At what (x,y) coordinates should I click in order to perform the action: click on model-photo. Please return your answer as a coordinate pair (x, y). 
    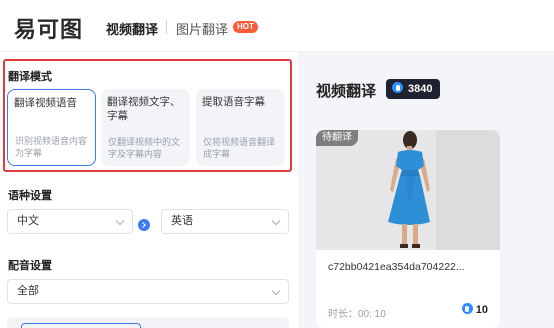
    Looking at the image, I should click on (408, 190).